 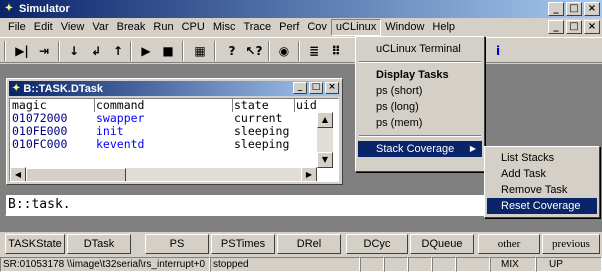 I want to click on cell-command: keventd, so click(x=160, y=144).